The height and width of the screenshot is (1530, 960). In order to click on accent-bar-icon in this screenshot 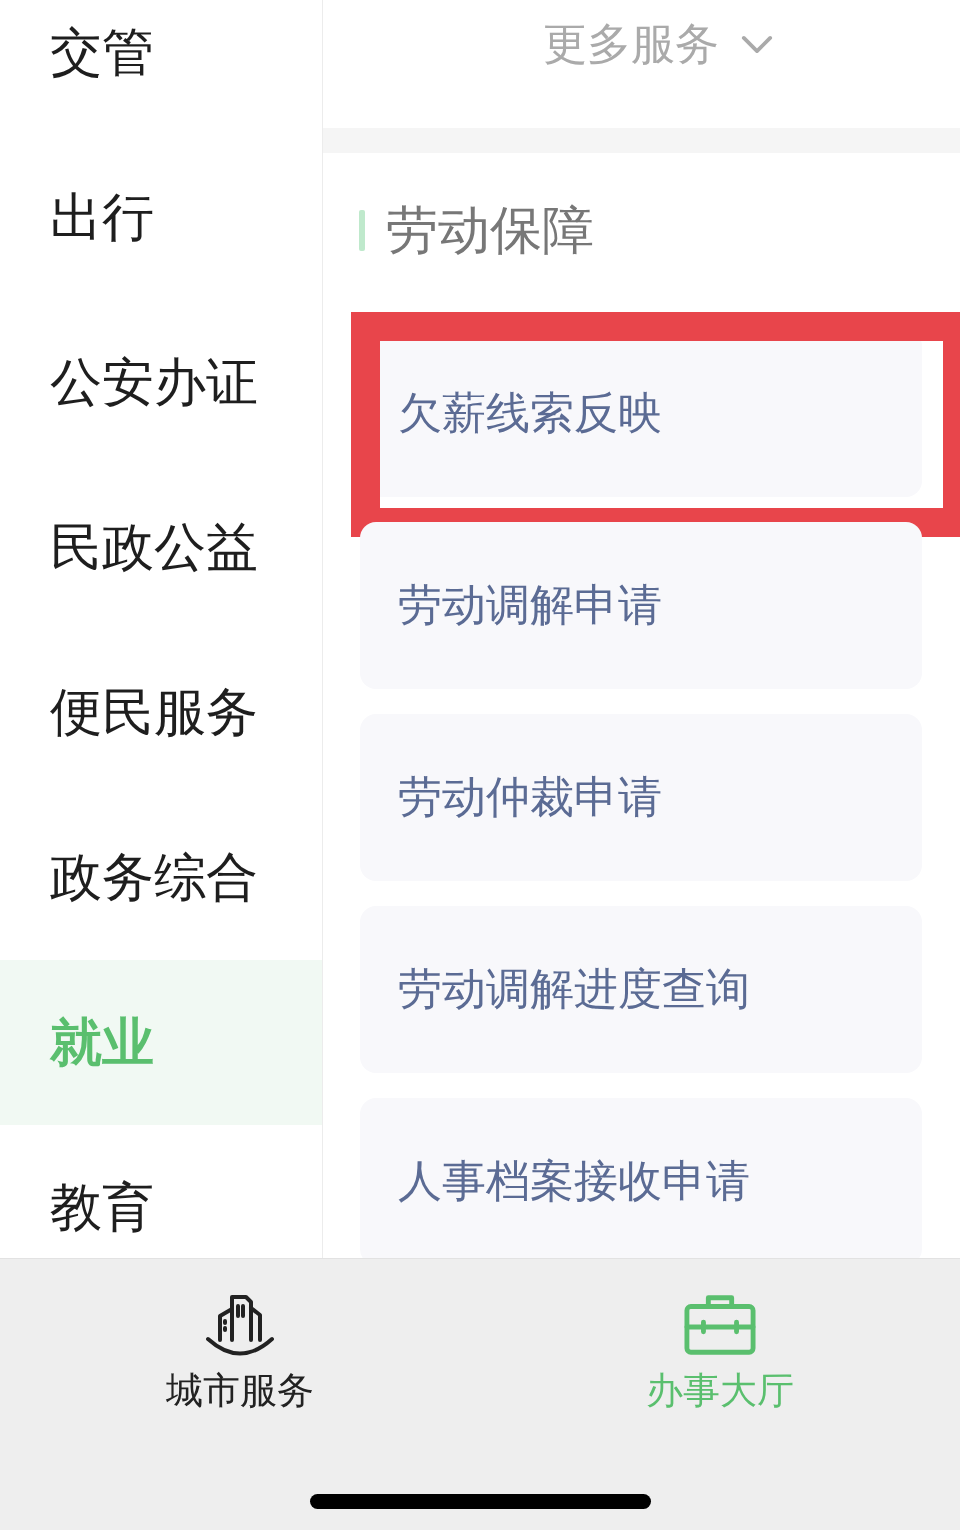, I will do `click(362, 230)`.